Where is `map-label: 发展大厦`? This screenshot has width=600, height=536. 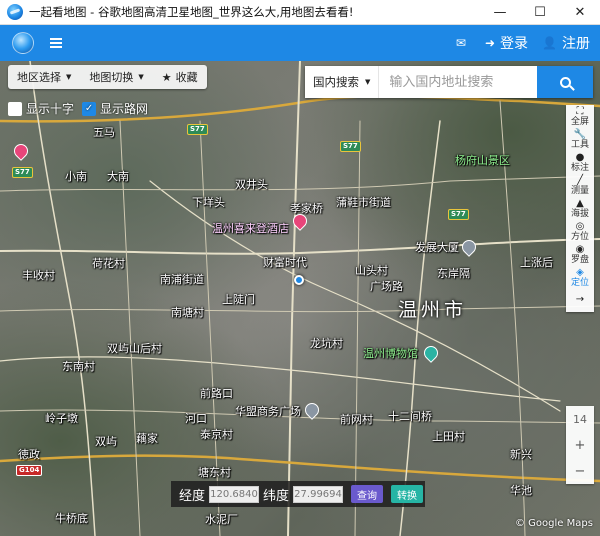 map-label: 发展大厦 is located at coordinates (437, 247).